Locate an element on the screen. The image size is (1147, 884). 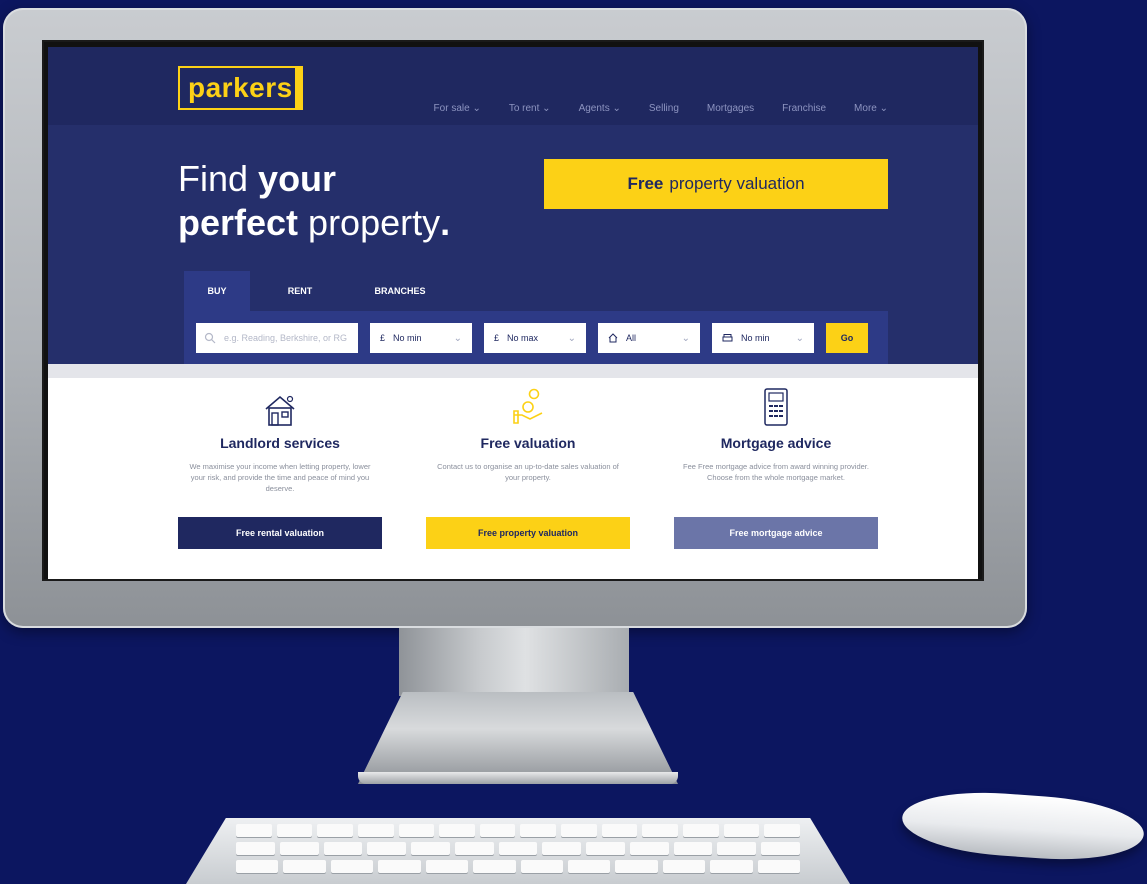
tab-buy: BUY is located at coordinates (217, 291).